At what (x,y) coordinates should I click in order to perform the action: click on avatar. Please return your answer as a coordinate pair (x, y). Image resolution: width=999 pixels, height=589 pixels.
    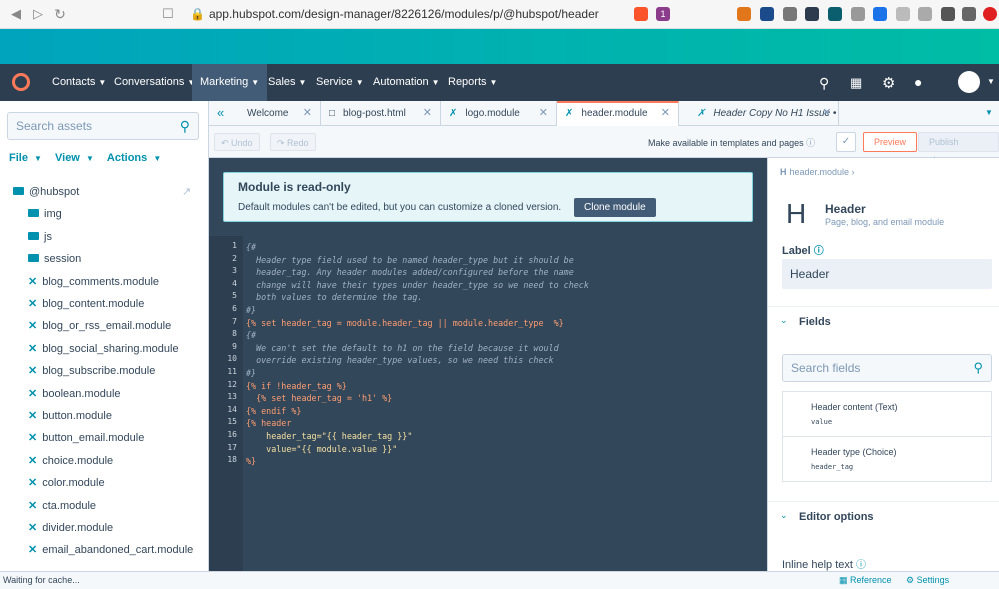
    Looking at the image, I should click on (969, 82).